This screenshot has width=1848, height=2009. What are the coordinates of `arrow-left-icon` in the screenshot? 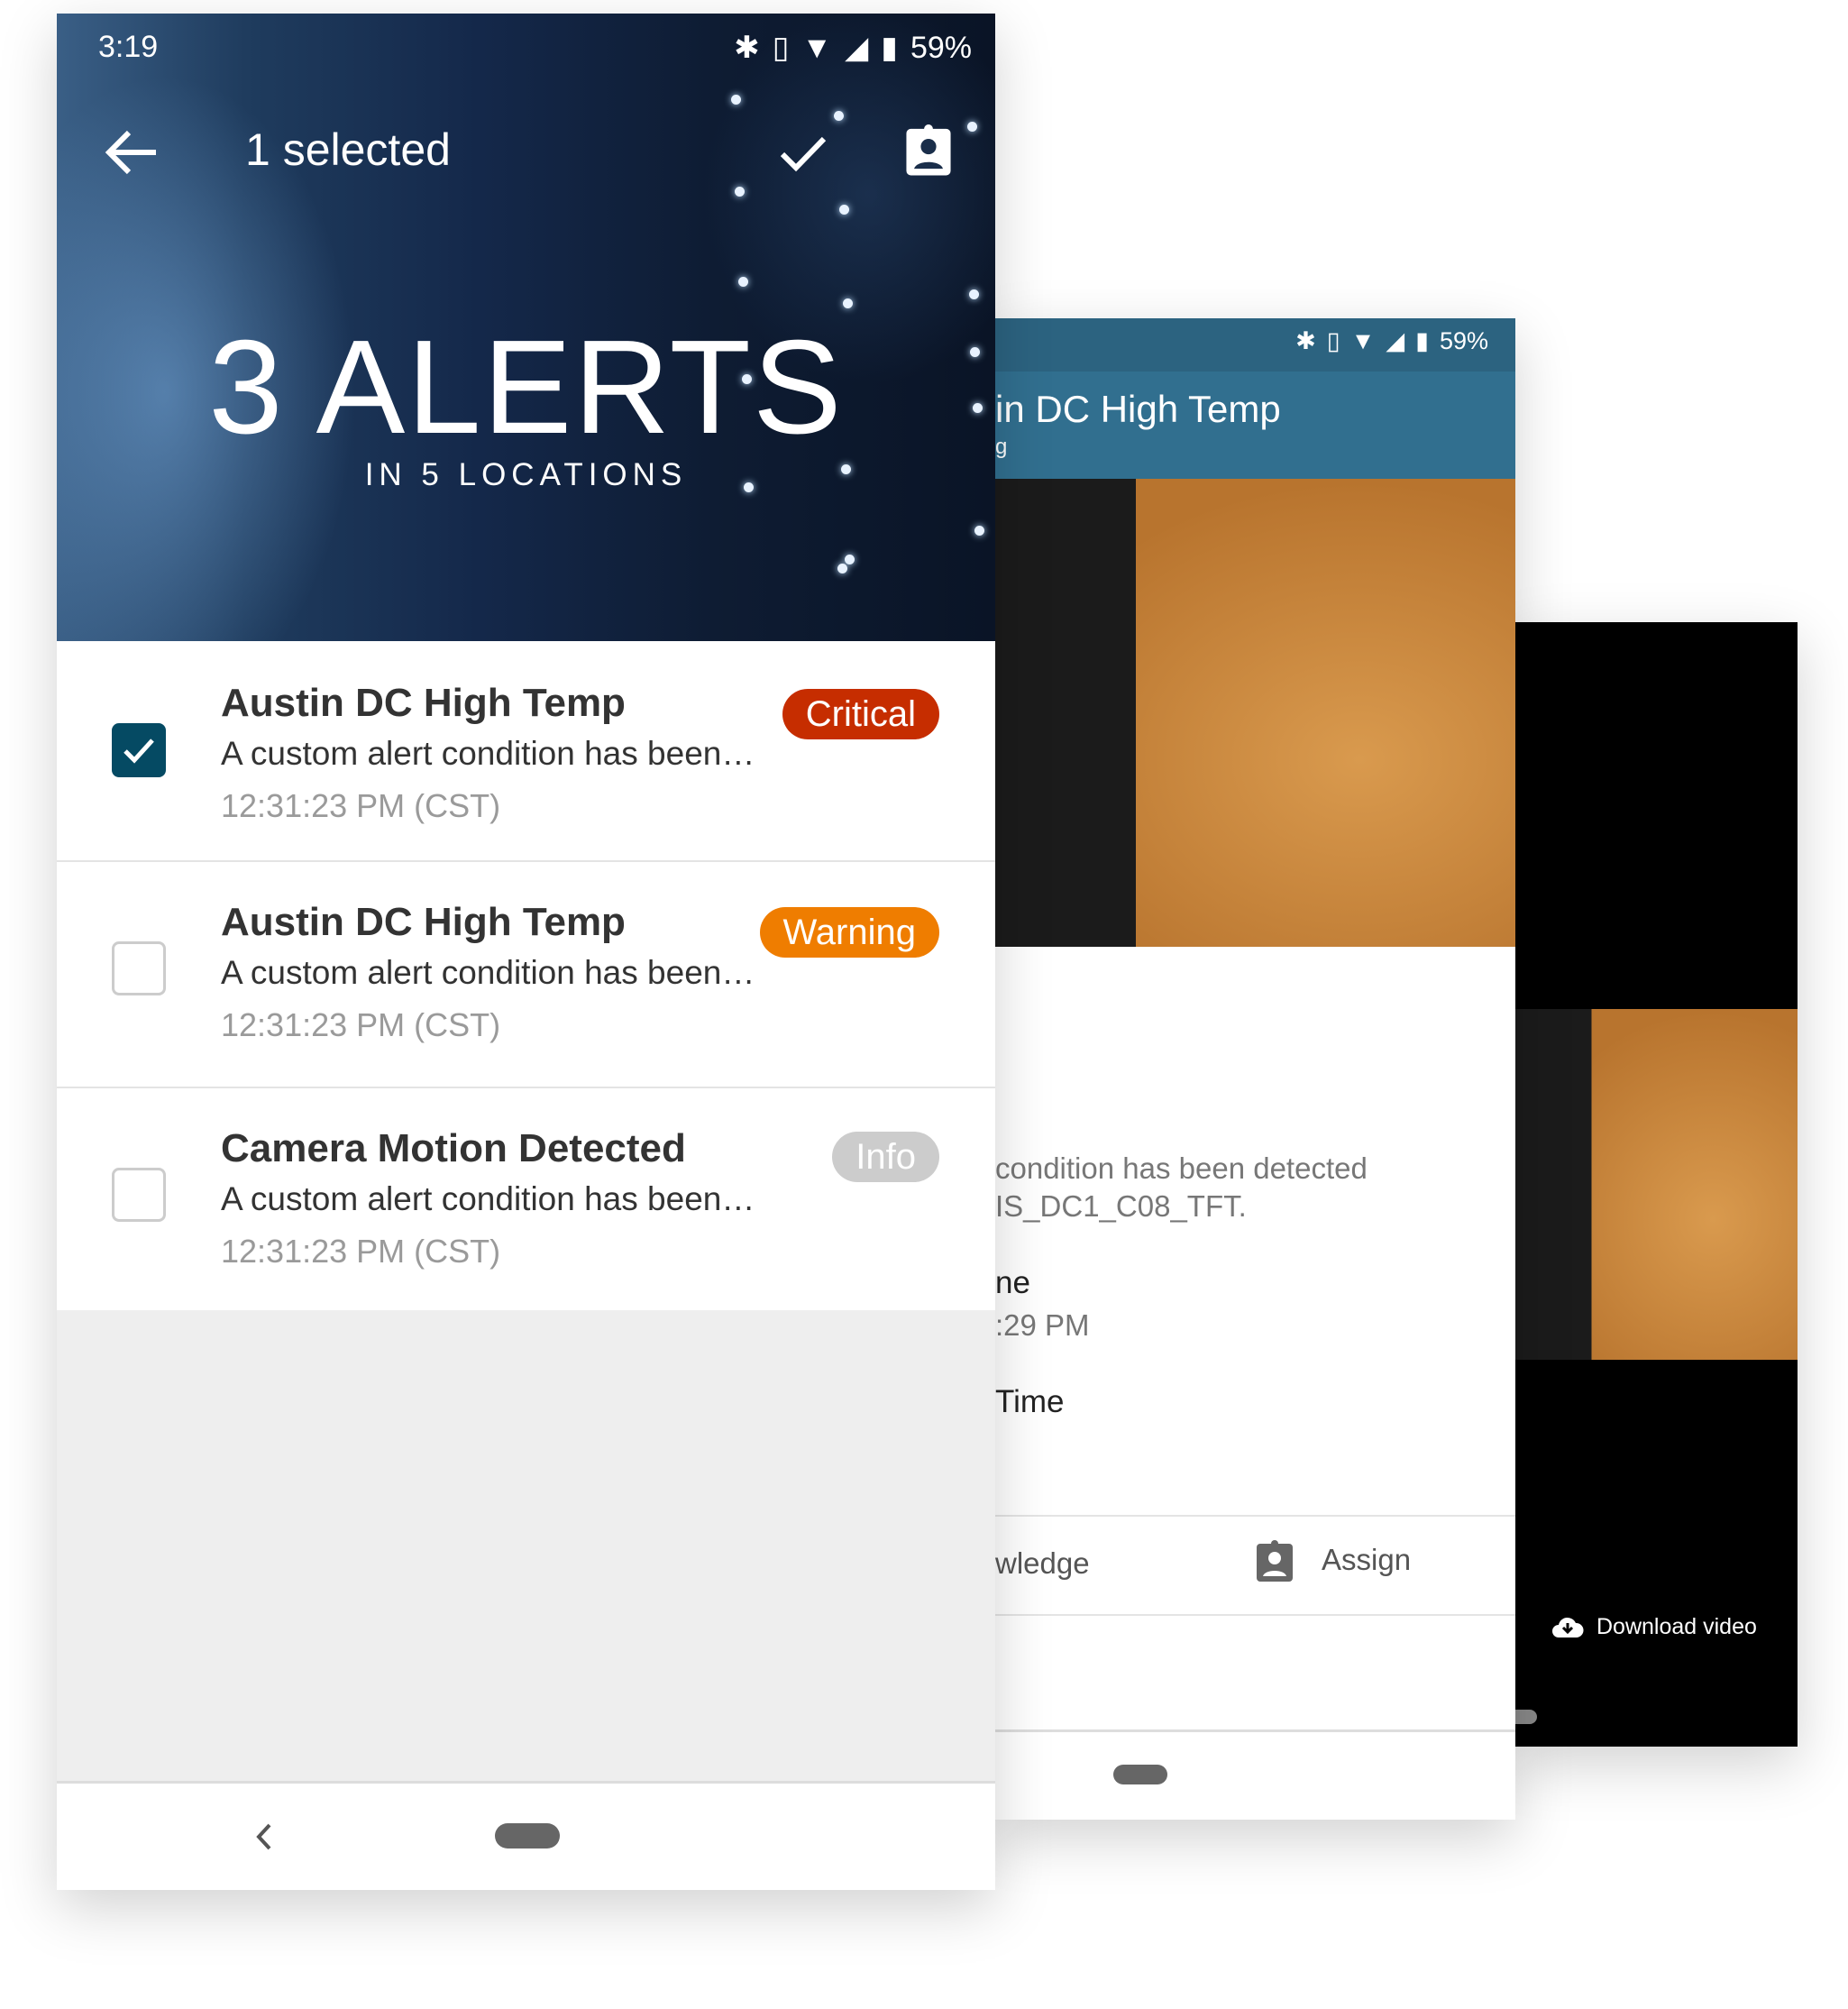 It's located at (130, 153).